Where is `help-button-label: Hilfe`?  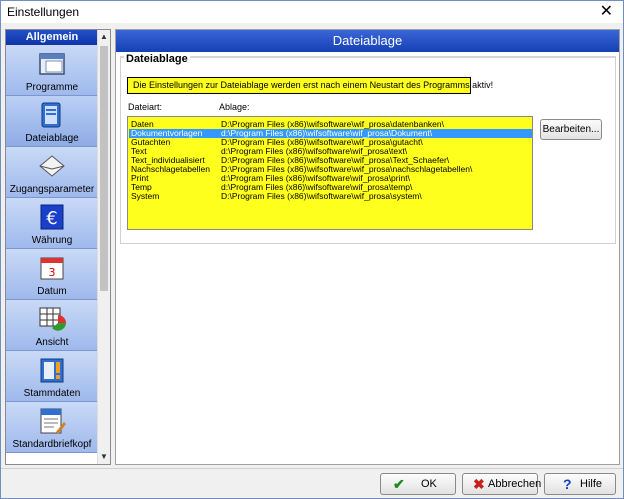
help-button-label: Hilfe is located at coordinates (591, 484).